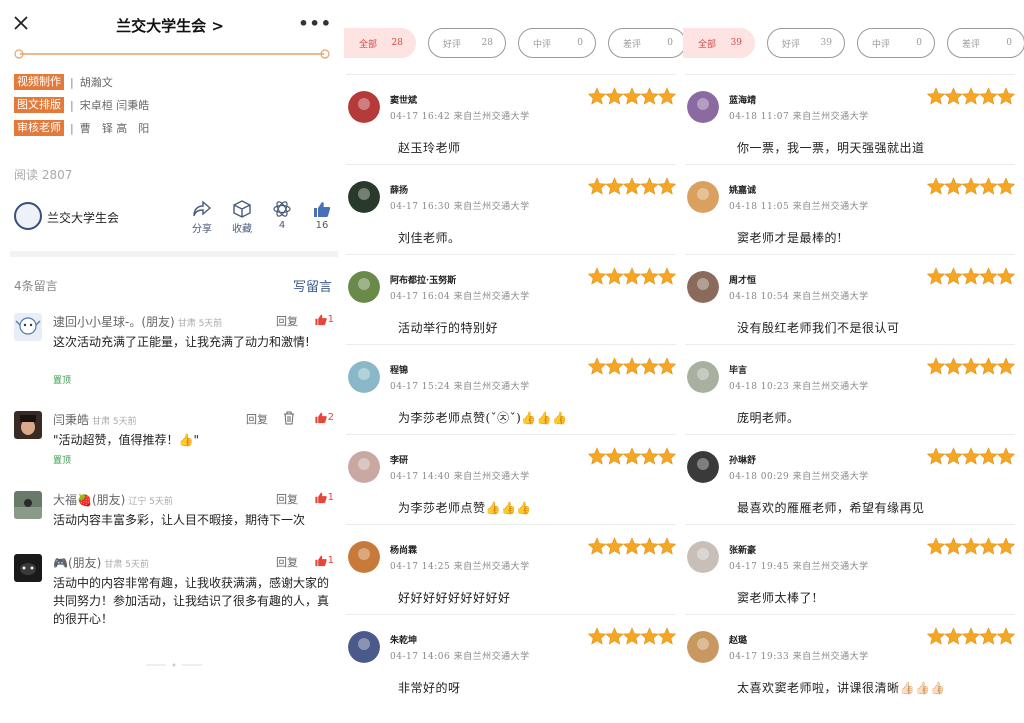  Describe the element at coordinates (806, 43) in the screenshot. I see `filter-good-button: 好评 39` at that location.